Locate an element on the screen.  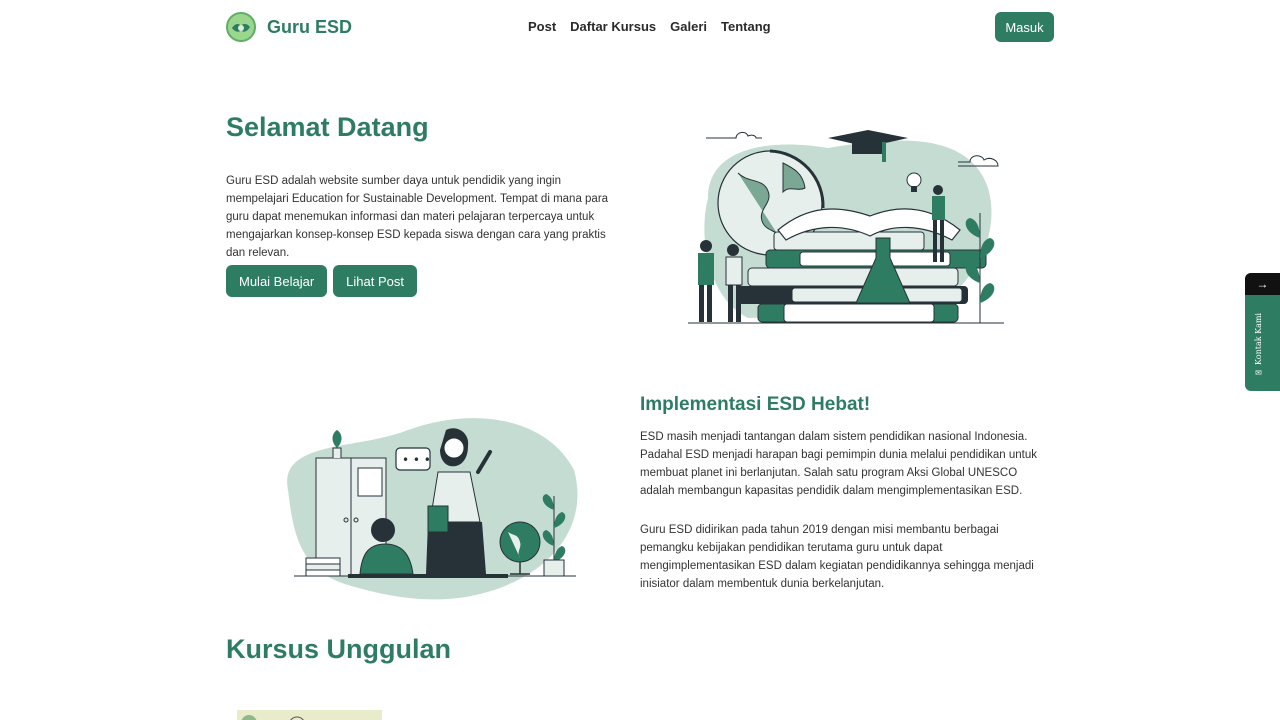
arrow-right-icon: → is located at coordinates (1262, 284).